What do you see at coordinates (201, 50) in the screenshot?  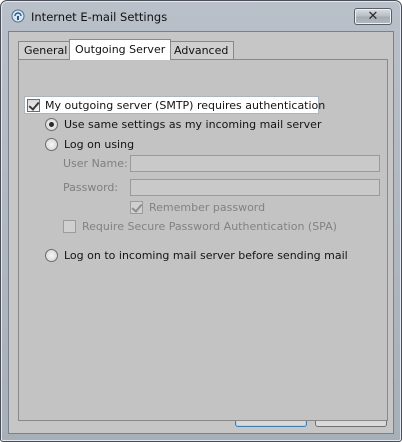 I see `tab-advanced: Advanced` at bounding box center [201, 50].